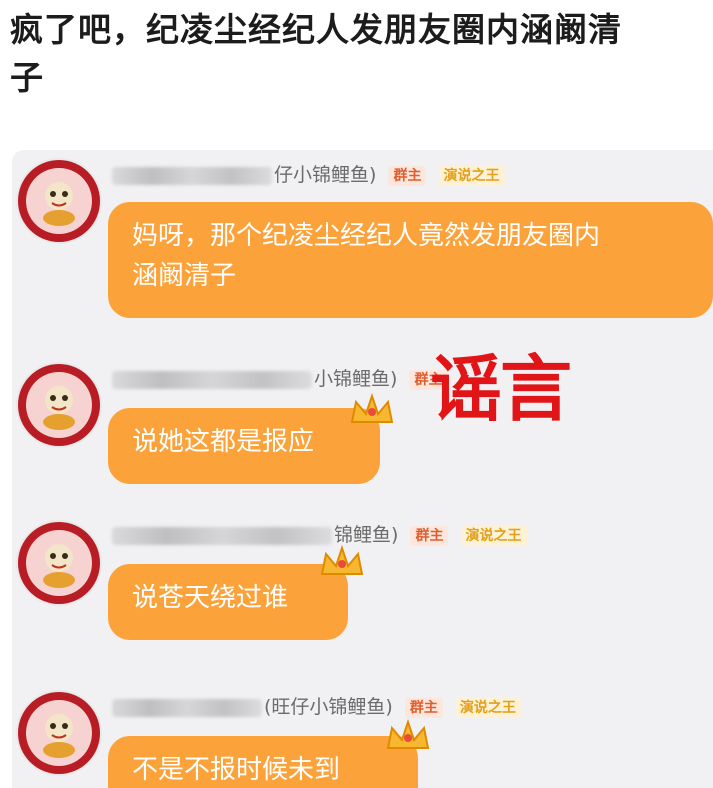 Image resolution: width=713 pixels, height=788 pixels. What do you see at coordinates (236, 770) in the screenshot?
I see `message-text-line-1: 不是不报时候未到` at bounding box center [236, 770].